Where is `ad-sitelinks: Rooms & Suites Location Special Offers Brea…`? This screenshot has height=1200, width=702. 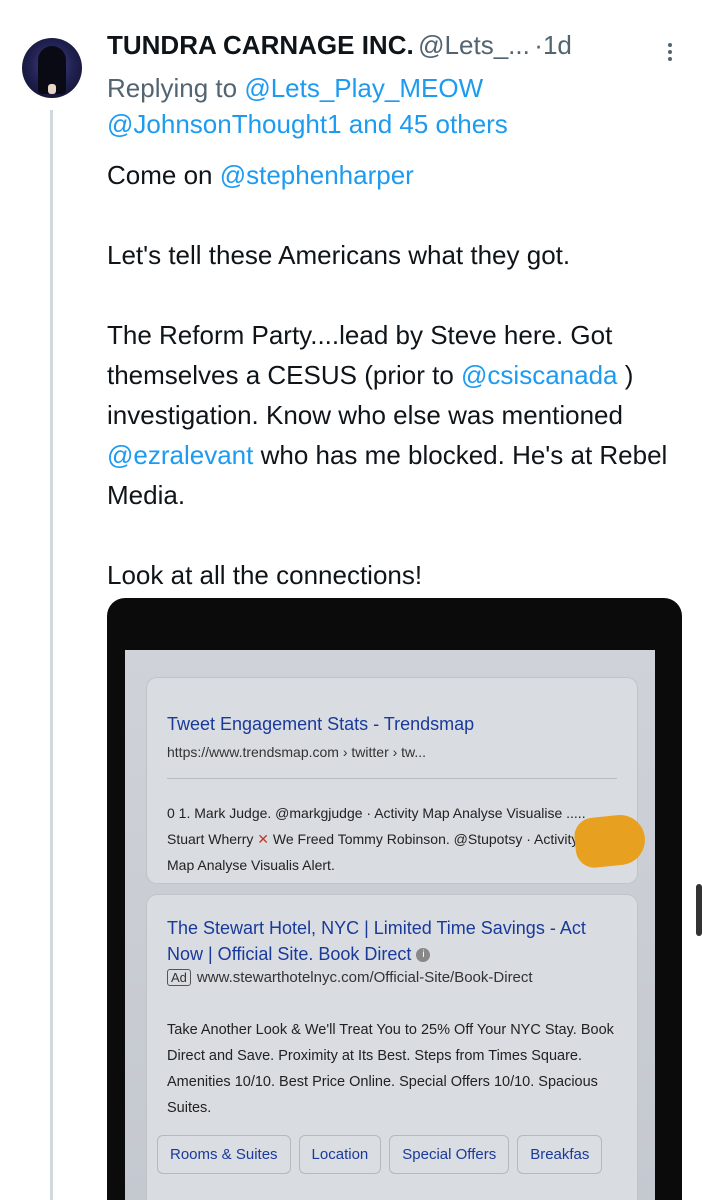 ad-sitelinks: Rooms & Suites Location Special Offers Brea… is located at coordinates (397, 1165).